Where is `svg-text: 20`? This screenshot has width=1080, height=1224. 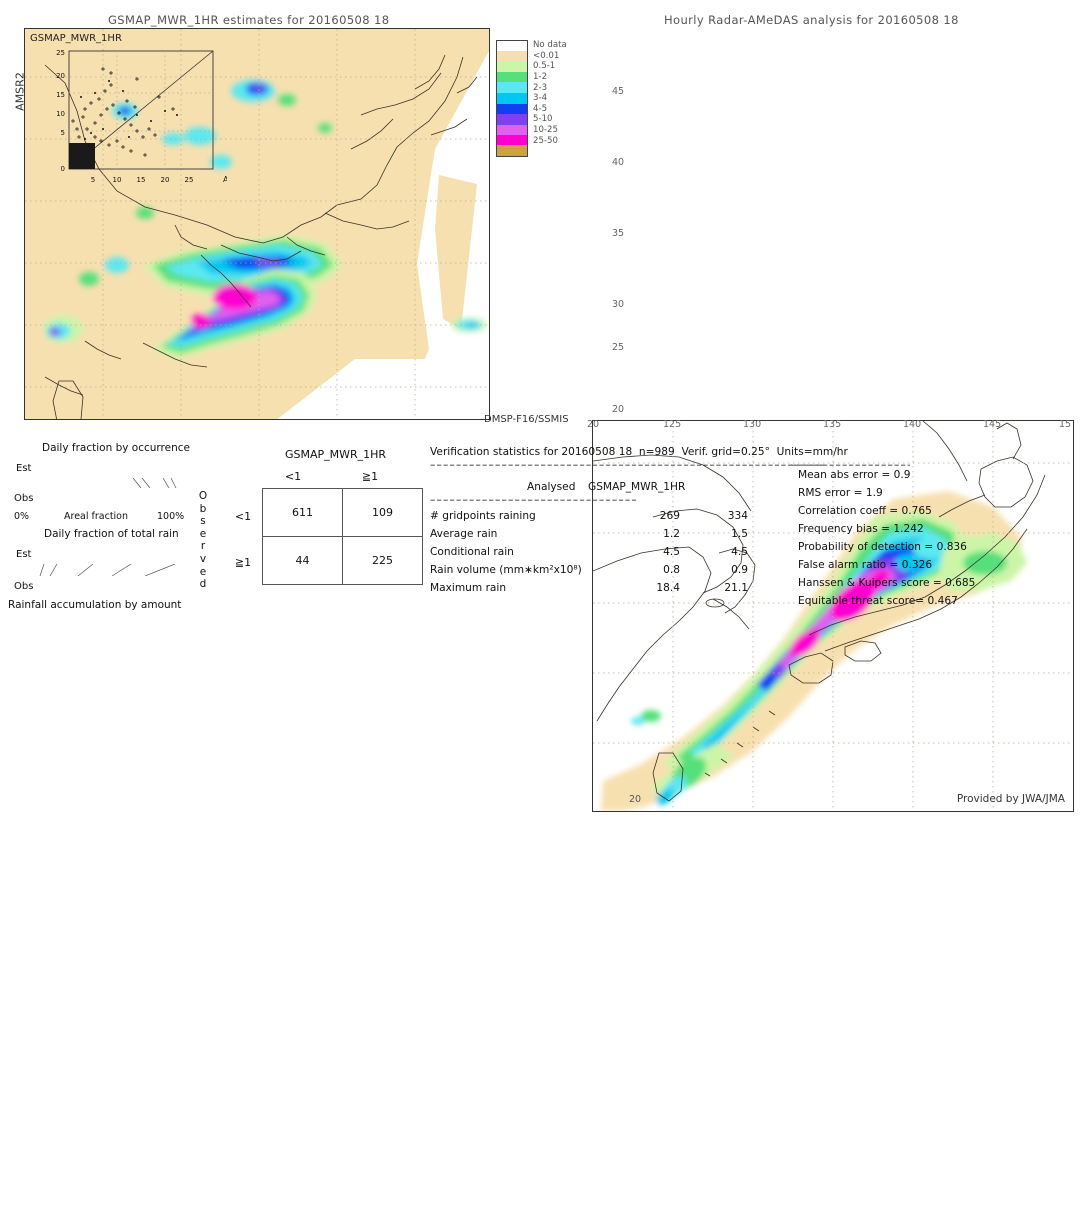 svg-text: 20 is located at coordinates (165, 180).